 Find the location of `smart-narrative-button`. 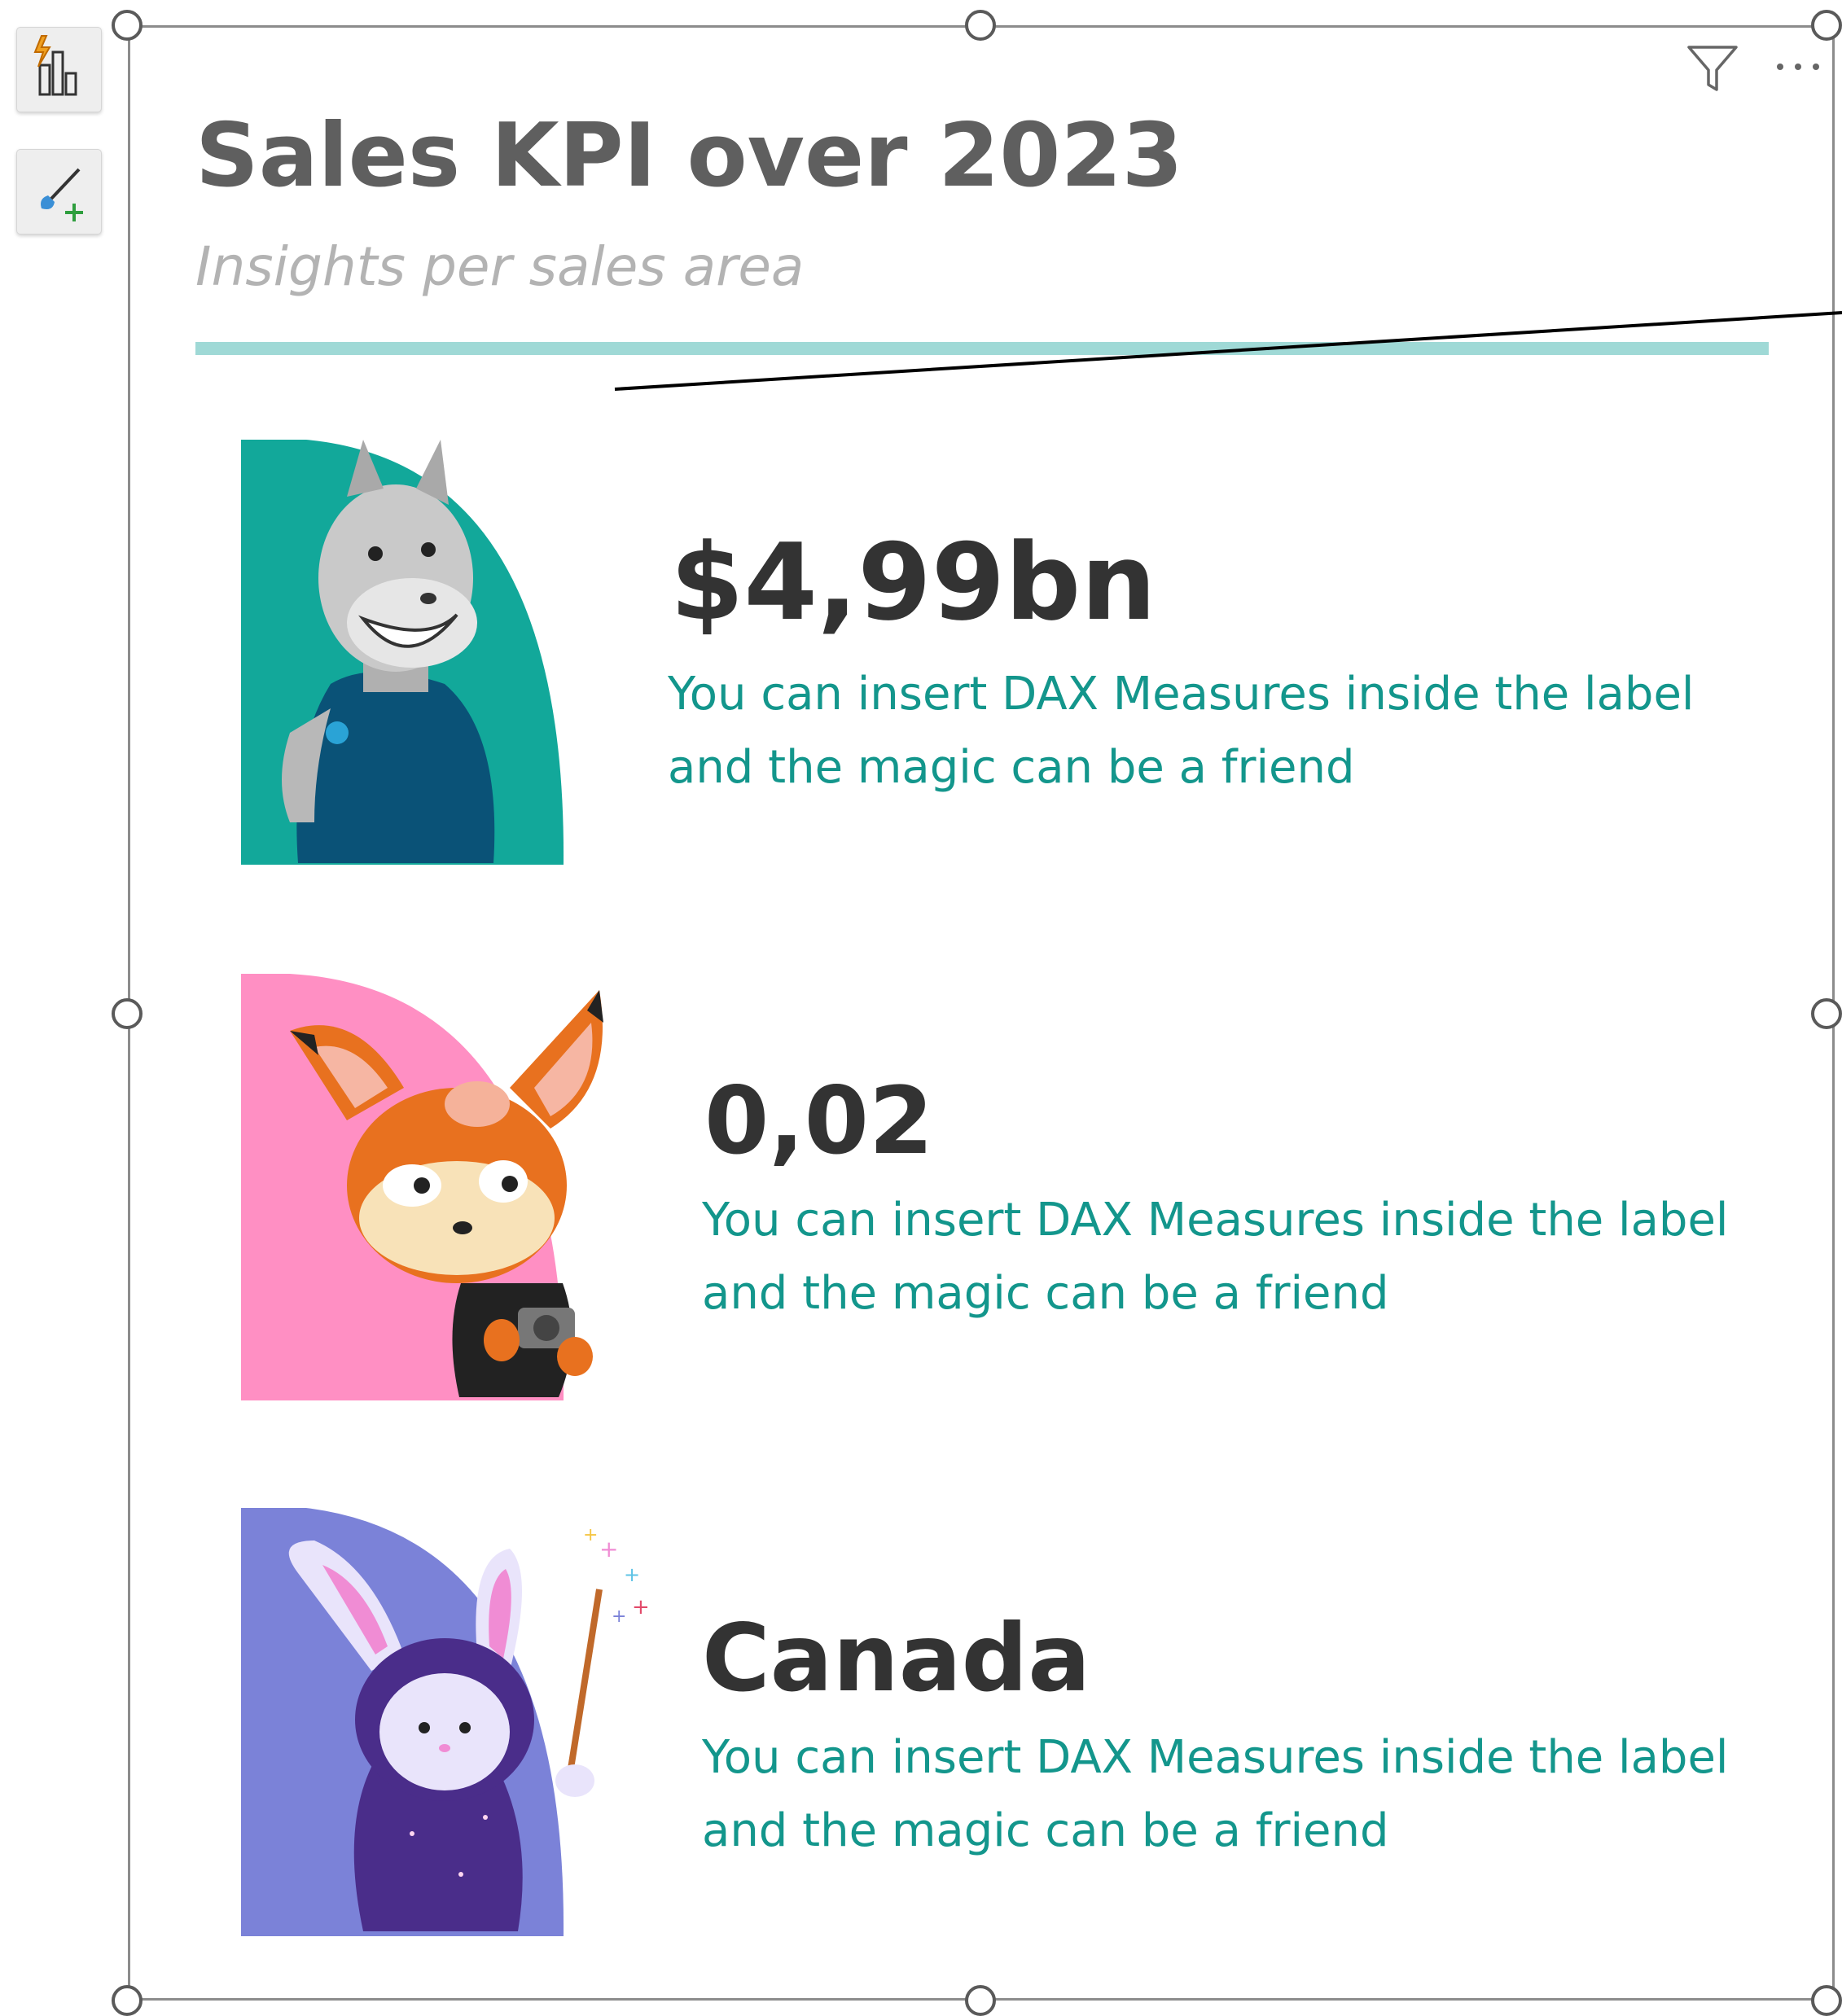

smart-narrative-button is located at coordinates (59, 69).